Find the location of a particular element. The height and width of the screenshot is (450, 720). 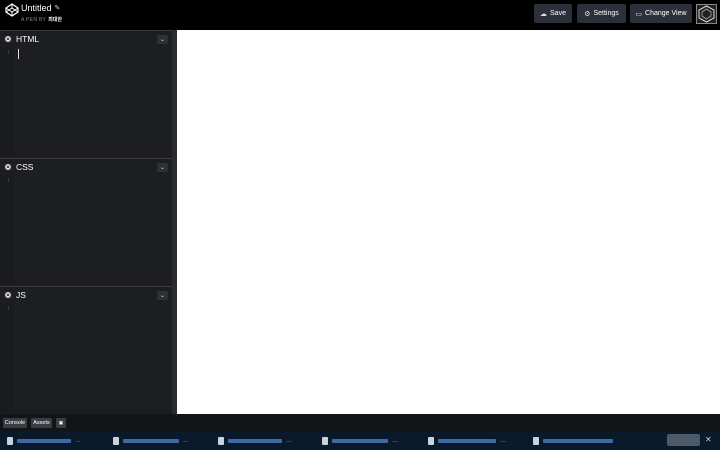

change-view-button: ▭ Change View is located at coordinates (661, 13).